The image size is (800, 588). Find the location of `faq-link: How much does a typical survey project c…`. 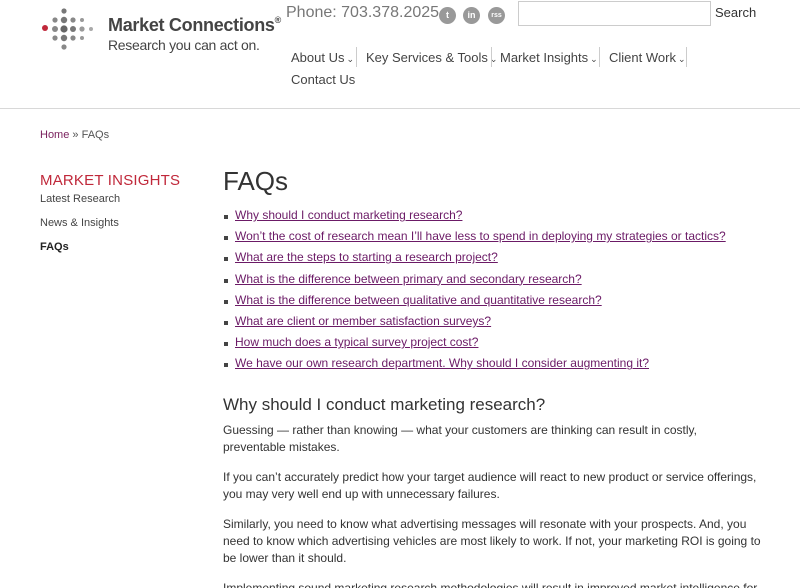

faq-link: How much does a typical survey project c… is located at coordinates (356, 342).